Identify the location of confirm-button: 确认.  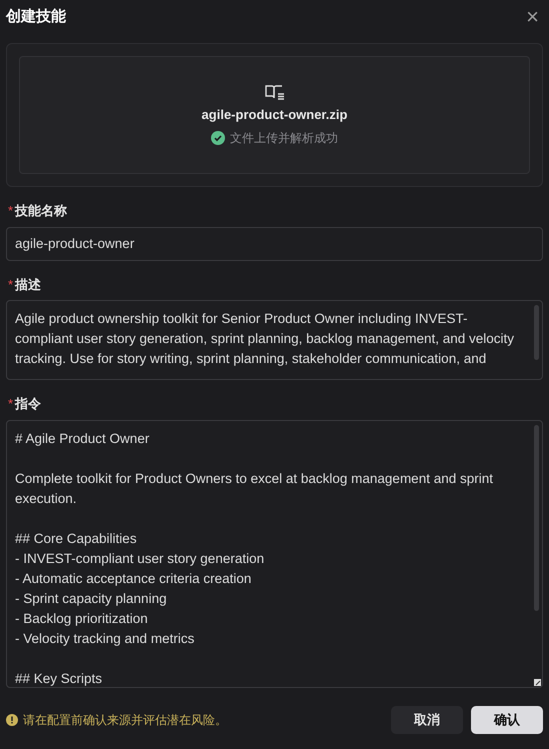
(507, 720).